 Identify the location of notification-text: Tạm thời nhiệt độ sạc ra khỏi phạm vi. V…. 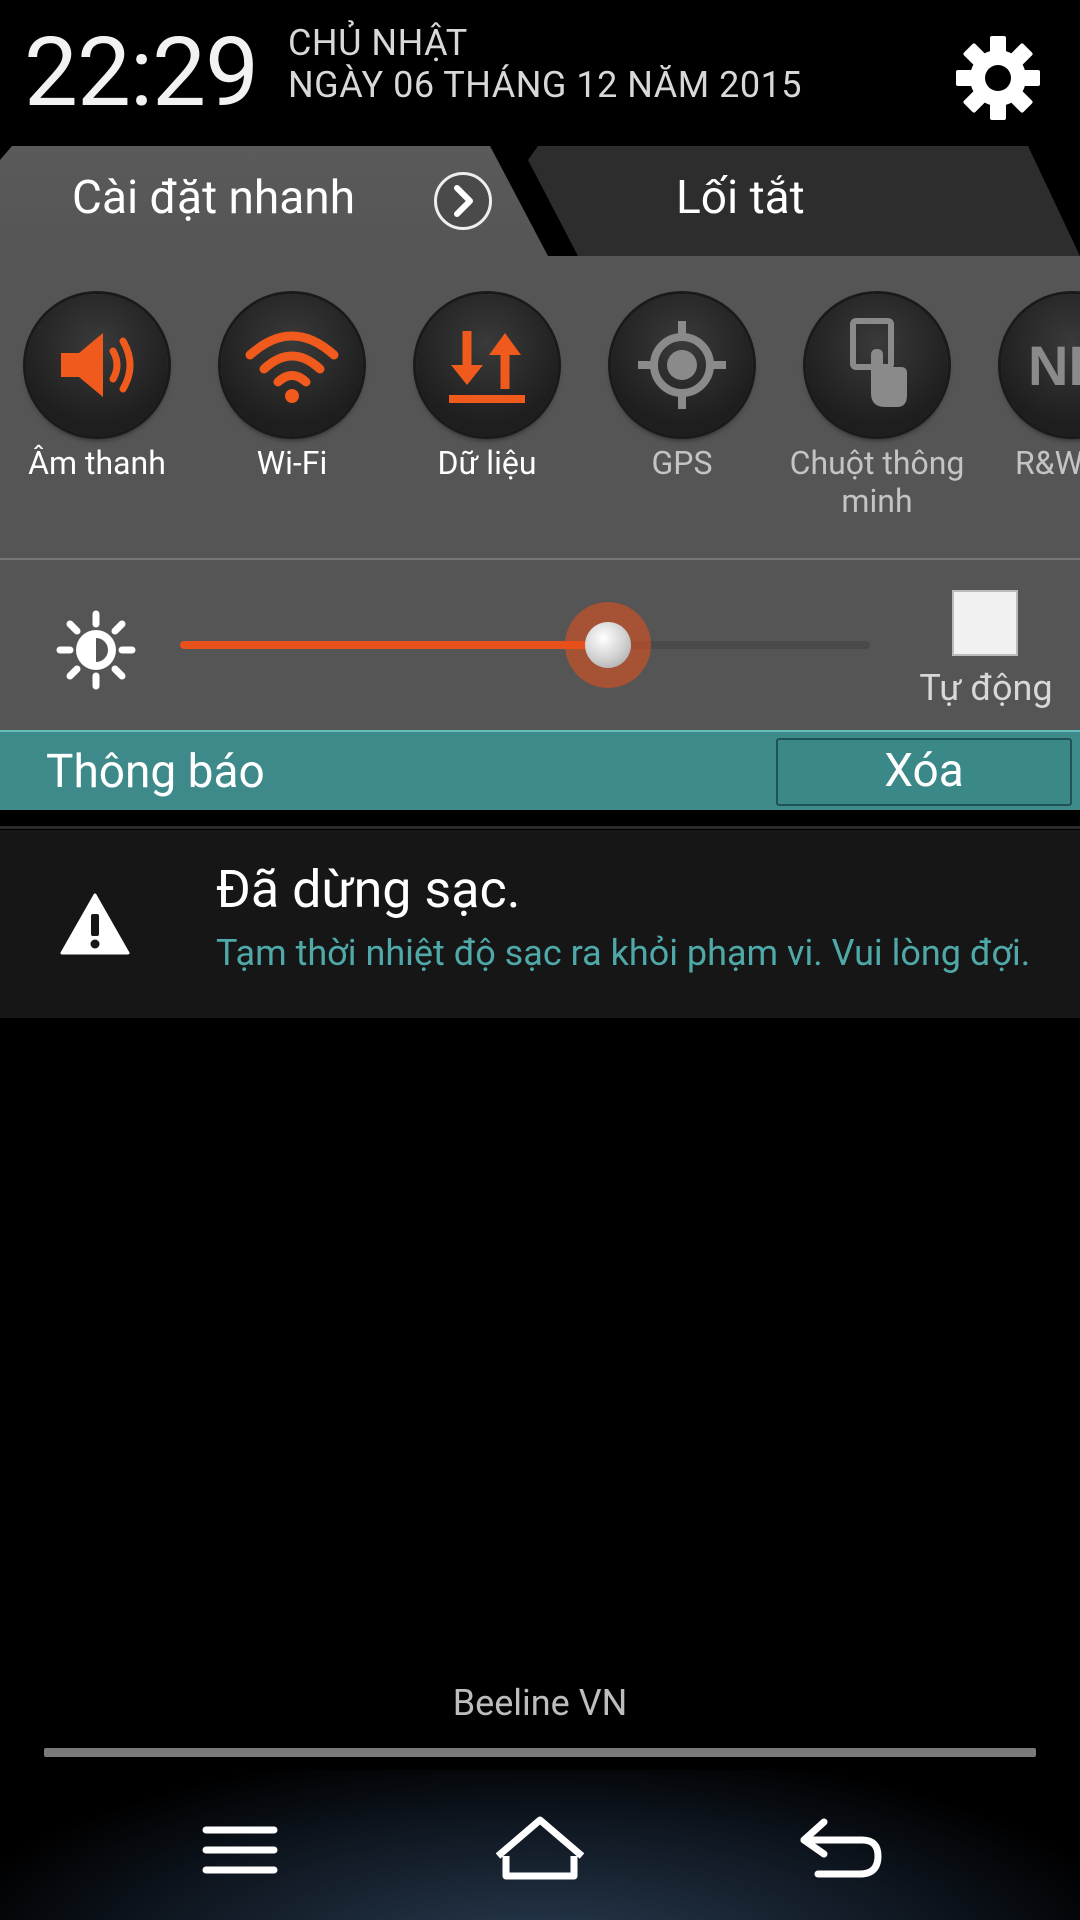
(623, 953).